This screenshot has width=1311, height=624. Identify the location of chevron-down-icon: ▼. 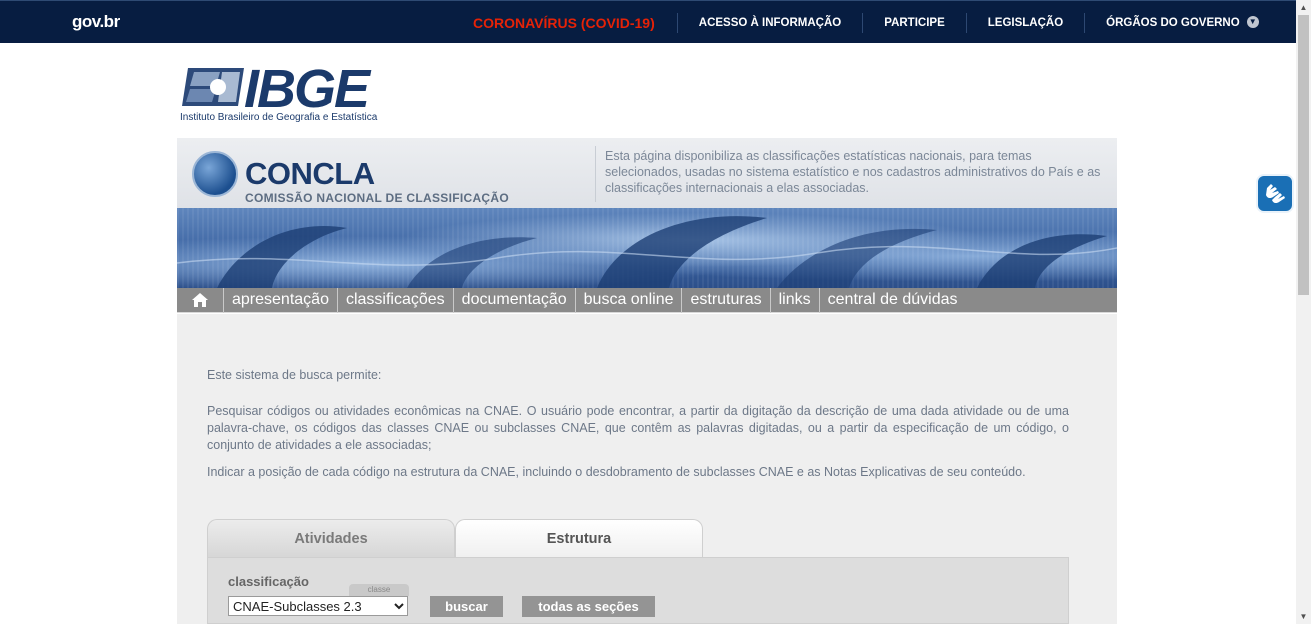
(1252, 21).